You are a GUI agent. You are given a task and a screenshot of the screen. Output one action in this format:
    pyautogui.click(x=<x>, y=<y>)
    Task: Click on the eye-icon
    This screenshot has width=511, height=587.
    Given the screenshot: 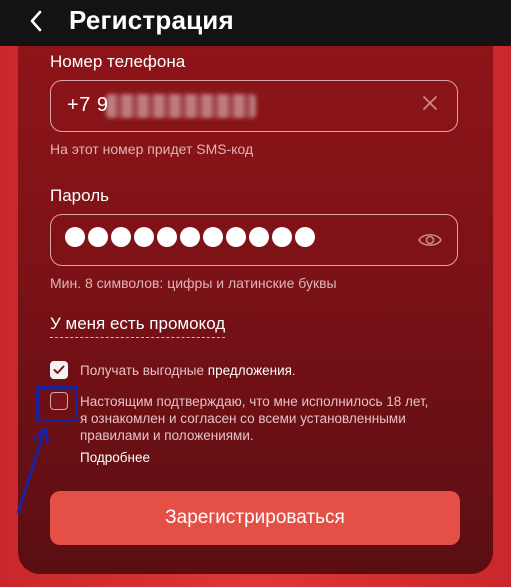 What is the action you would take?
    pyautogui.click(x=430, y=240)
    